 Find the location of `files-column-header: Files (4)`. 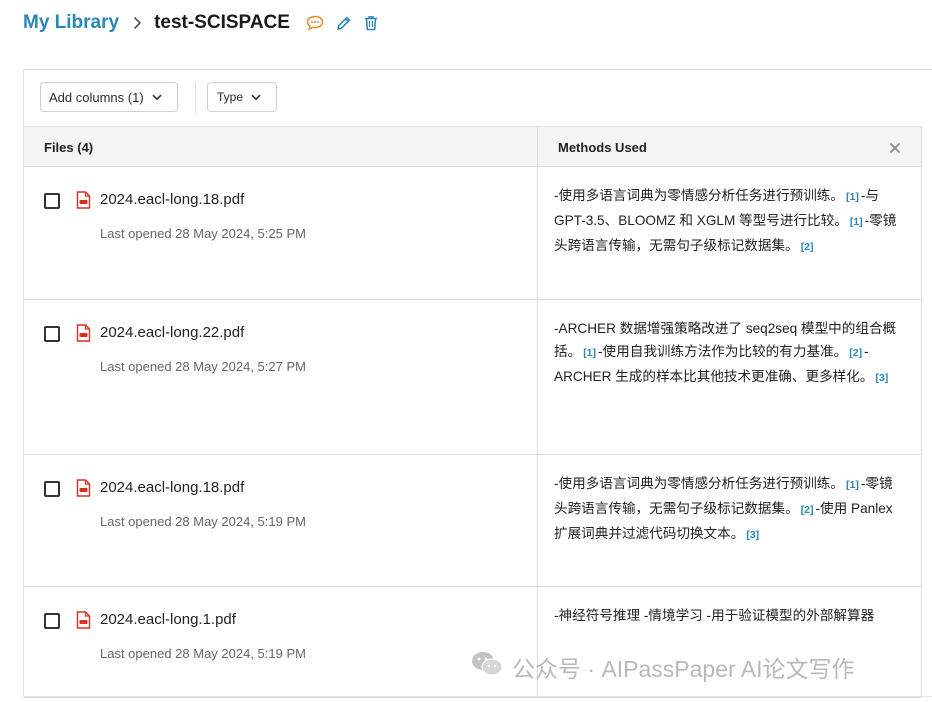

files-column-header: Files (4) is located at coordinates (68, 147).